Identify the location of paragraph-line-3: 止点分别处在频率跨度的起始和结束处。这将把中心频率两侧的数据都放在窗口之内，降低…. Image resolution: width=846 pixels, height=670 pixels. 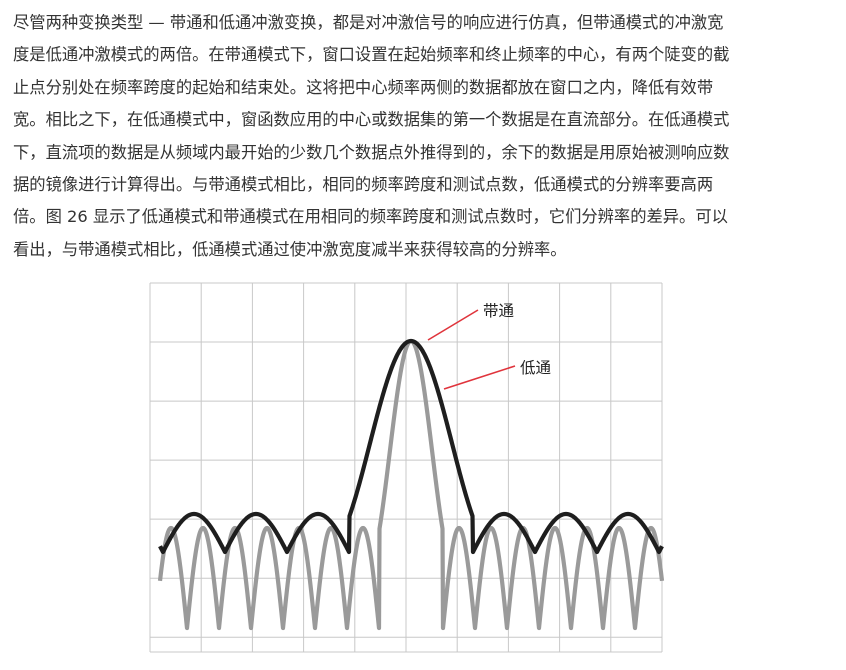
(363, 87).